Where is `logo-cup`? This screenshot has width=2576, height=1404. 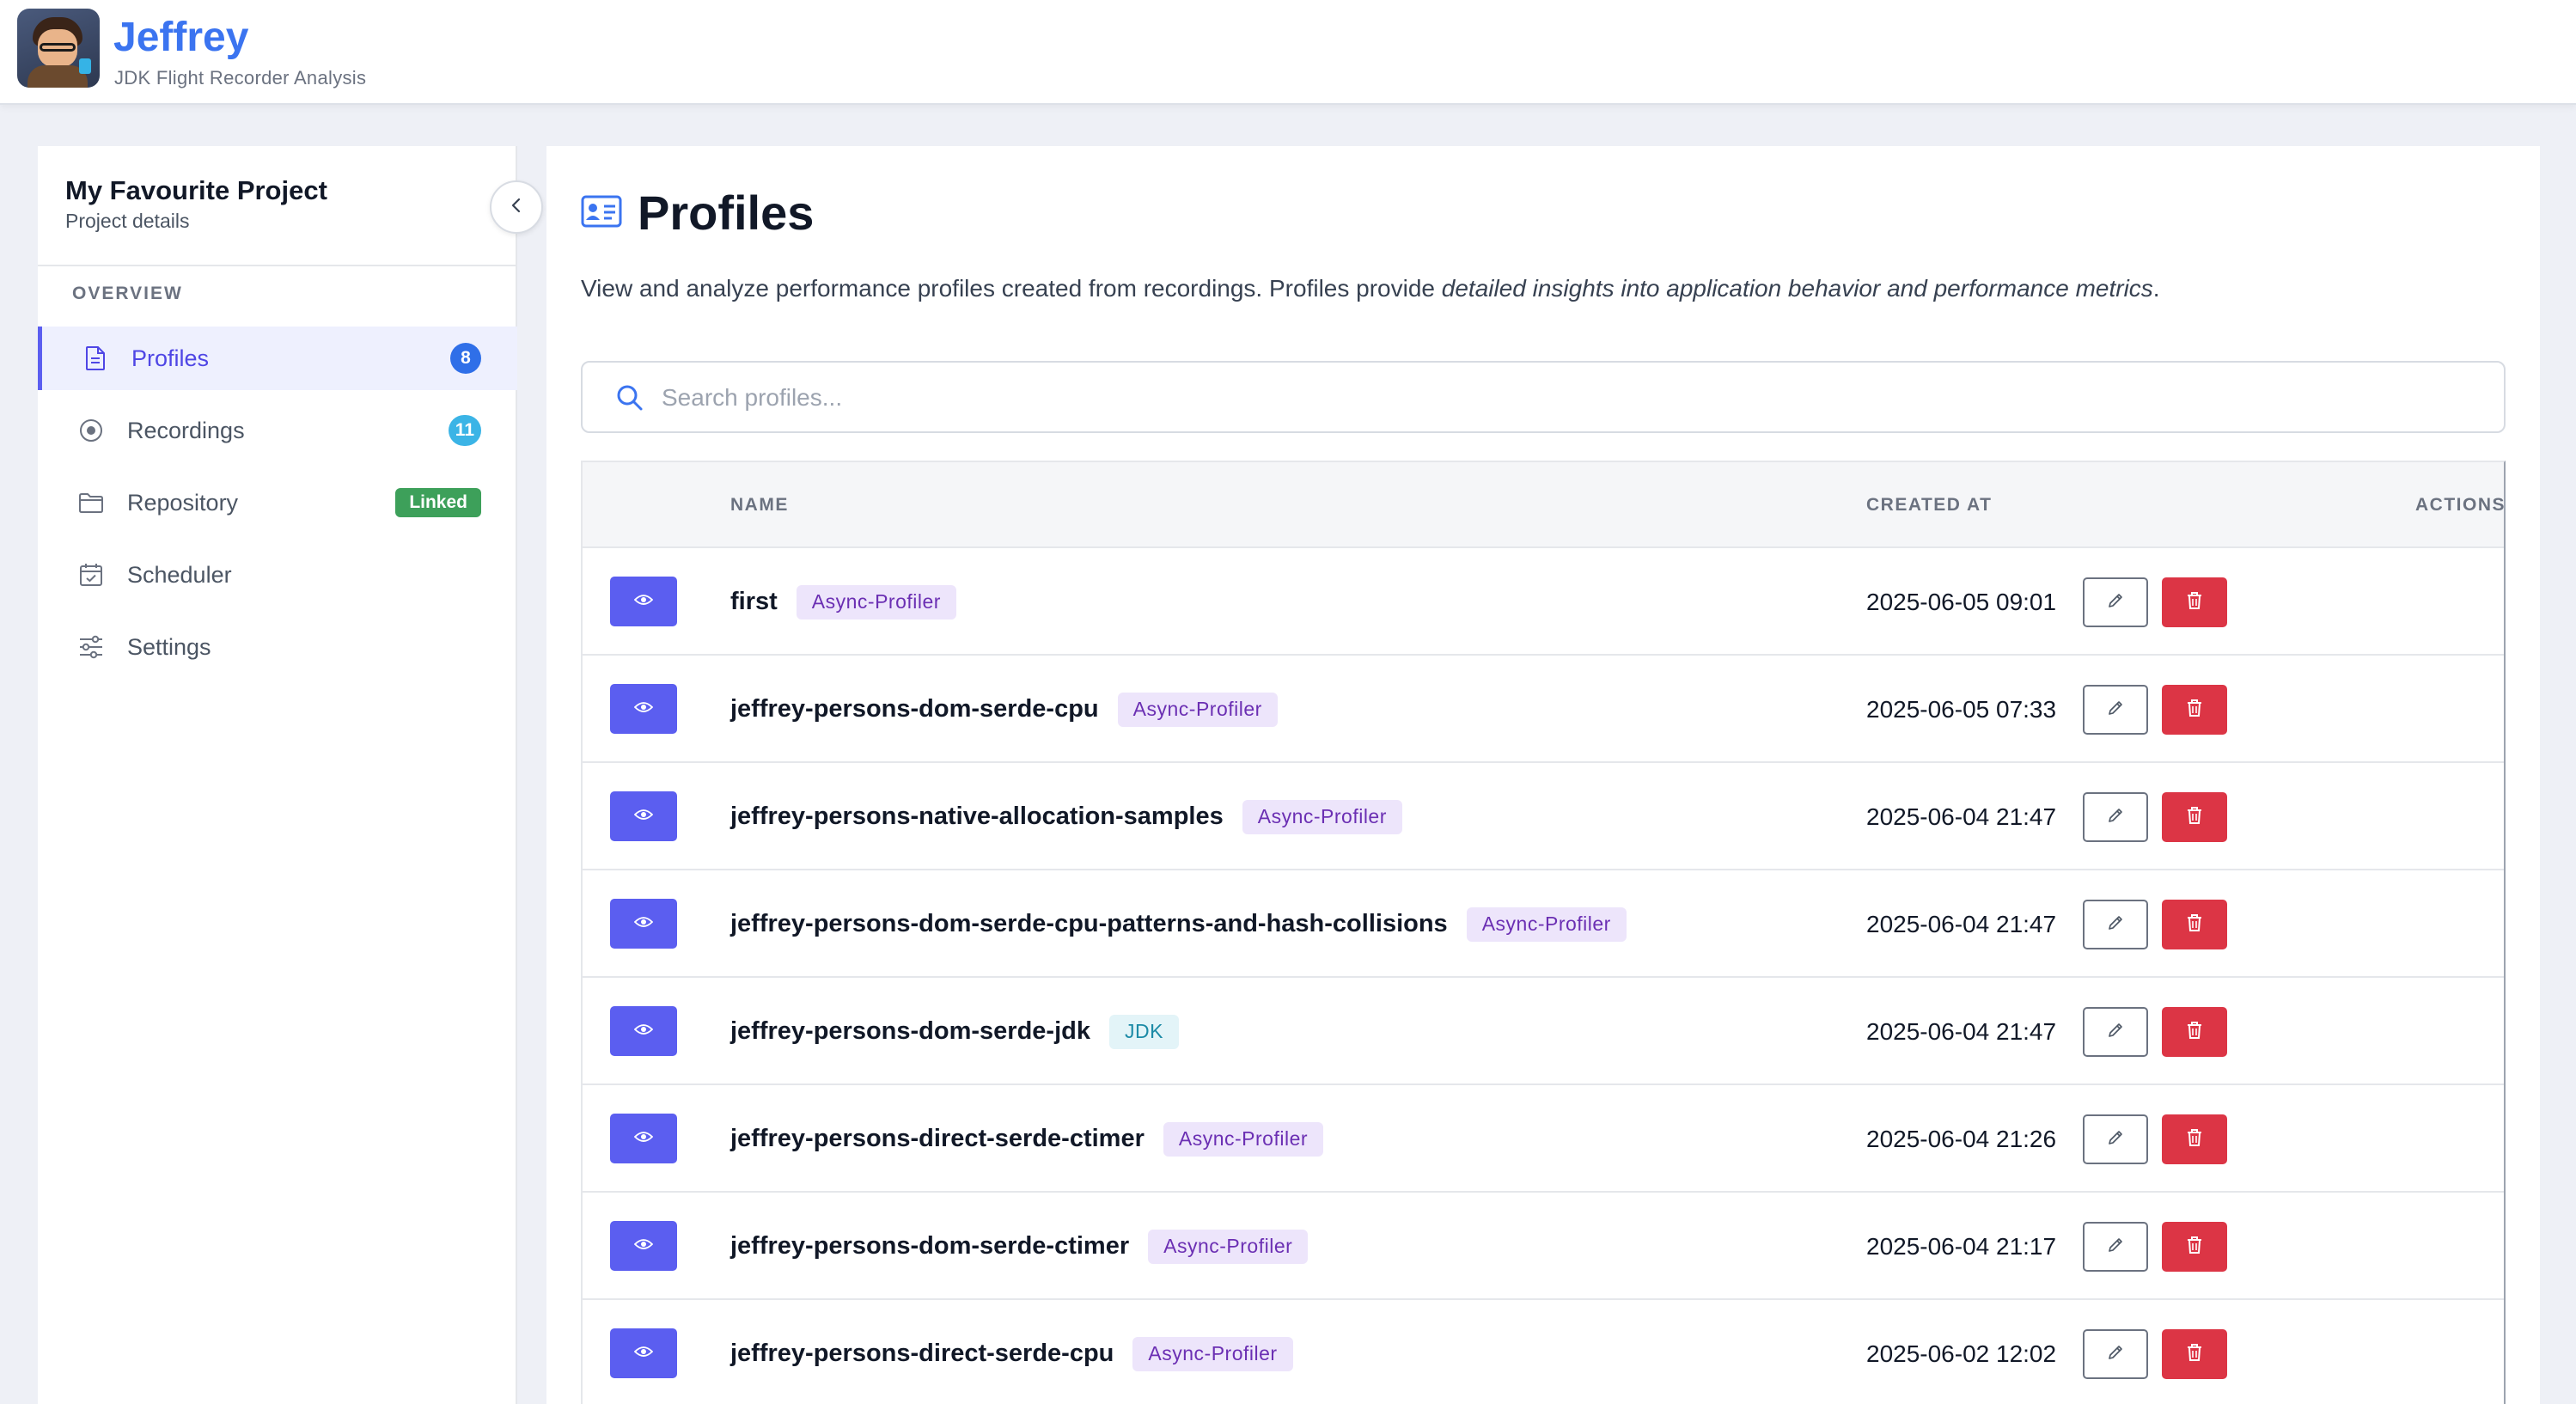 logo-cup is located at coordinates (85, 66).